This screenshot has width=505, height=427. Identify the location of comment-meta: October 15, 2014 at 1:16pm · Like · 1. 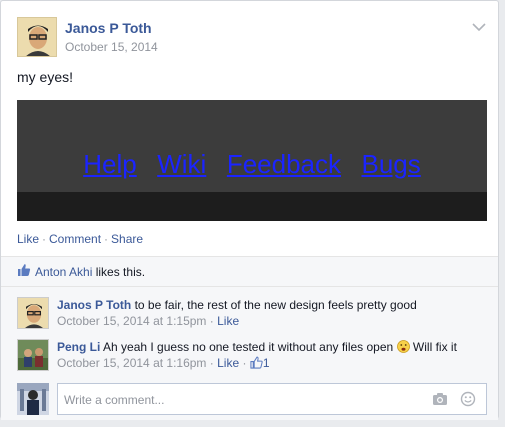
(163, 363).